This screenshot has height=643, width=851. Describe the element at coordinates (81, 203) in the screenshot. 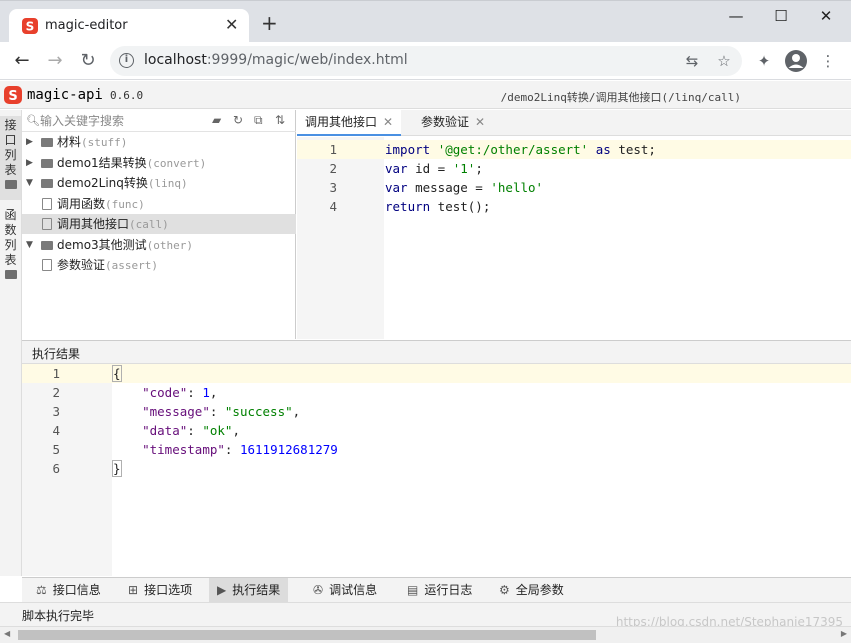

I see `tree-item-label: 调用函数` at that location.